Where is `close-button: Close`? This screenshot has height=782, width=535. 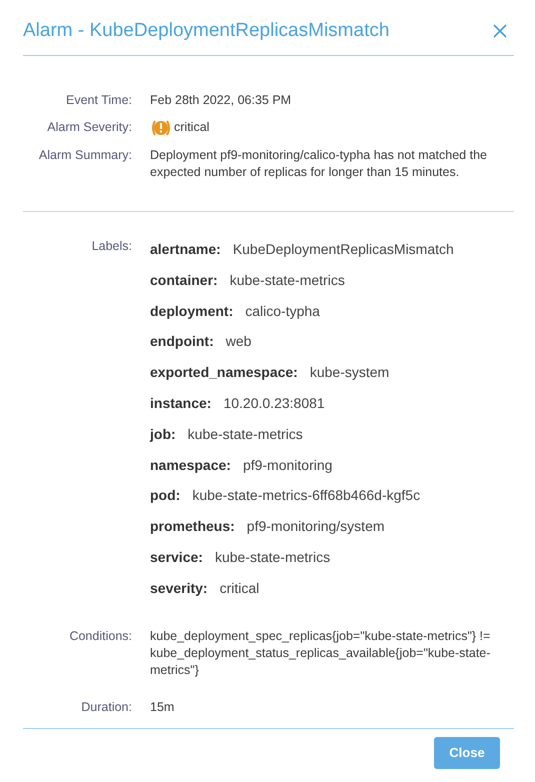 close-button: Close is located at coordinates (467, 752).